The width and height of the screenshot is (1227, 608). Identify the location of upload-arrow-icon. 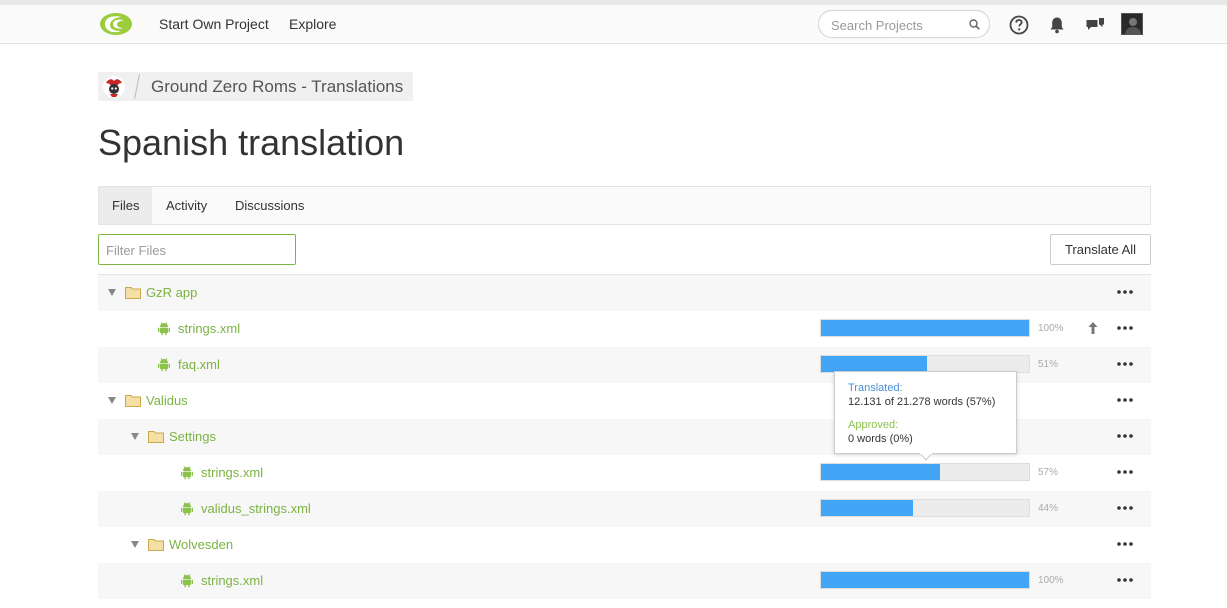
(1093, 328).